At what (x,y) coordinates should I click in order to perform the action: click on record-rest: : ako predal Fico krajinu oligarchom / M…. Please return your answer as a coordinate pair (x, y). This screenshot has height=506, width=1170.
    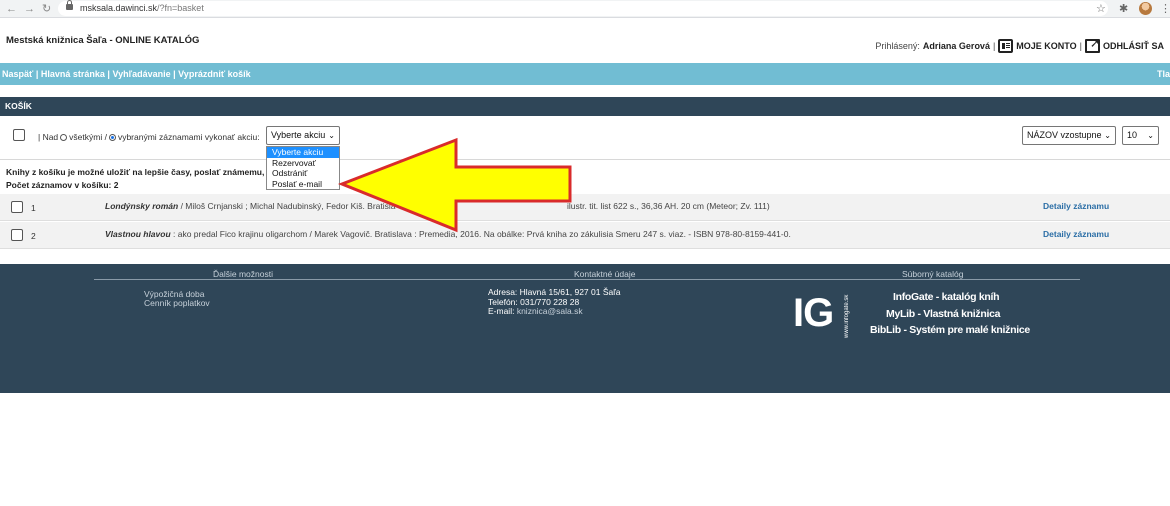
    Looking at the image, I should click on (480, 234).